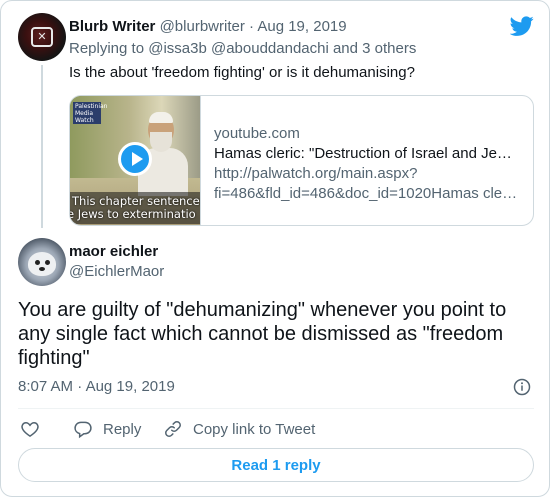  What do you see at coordinates (113, 252) in the screenshot?
I see `main-author-name: maor eichler` at bounding box center [113, 252].